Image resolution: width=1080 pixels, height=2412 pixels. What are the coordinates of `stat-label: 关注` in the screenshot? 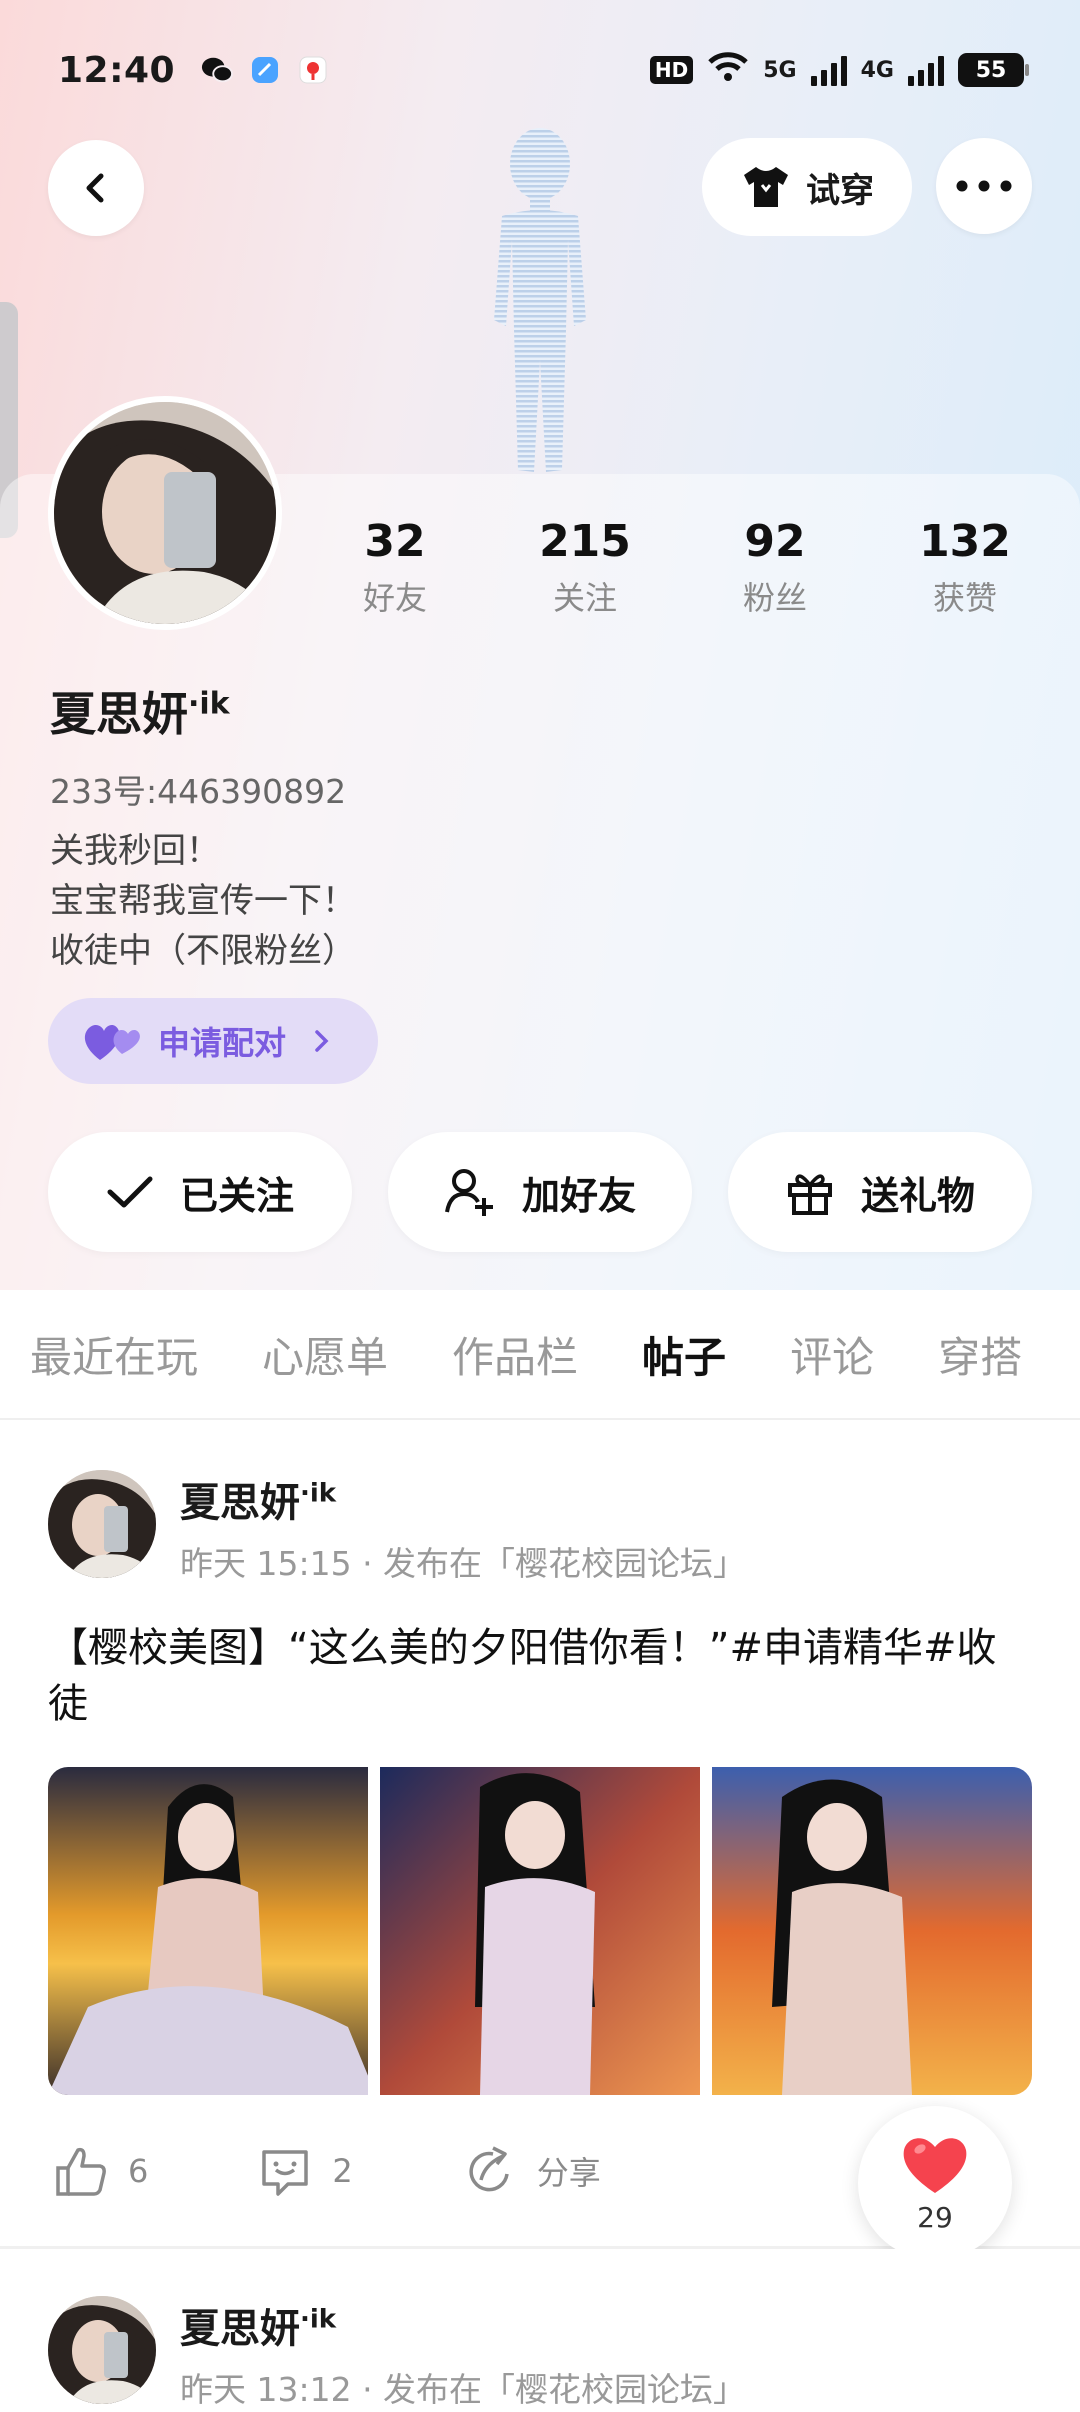 It's located at (584, 598).